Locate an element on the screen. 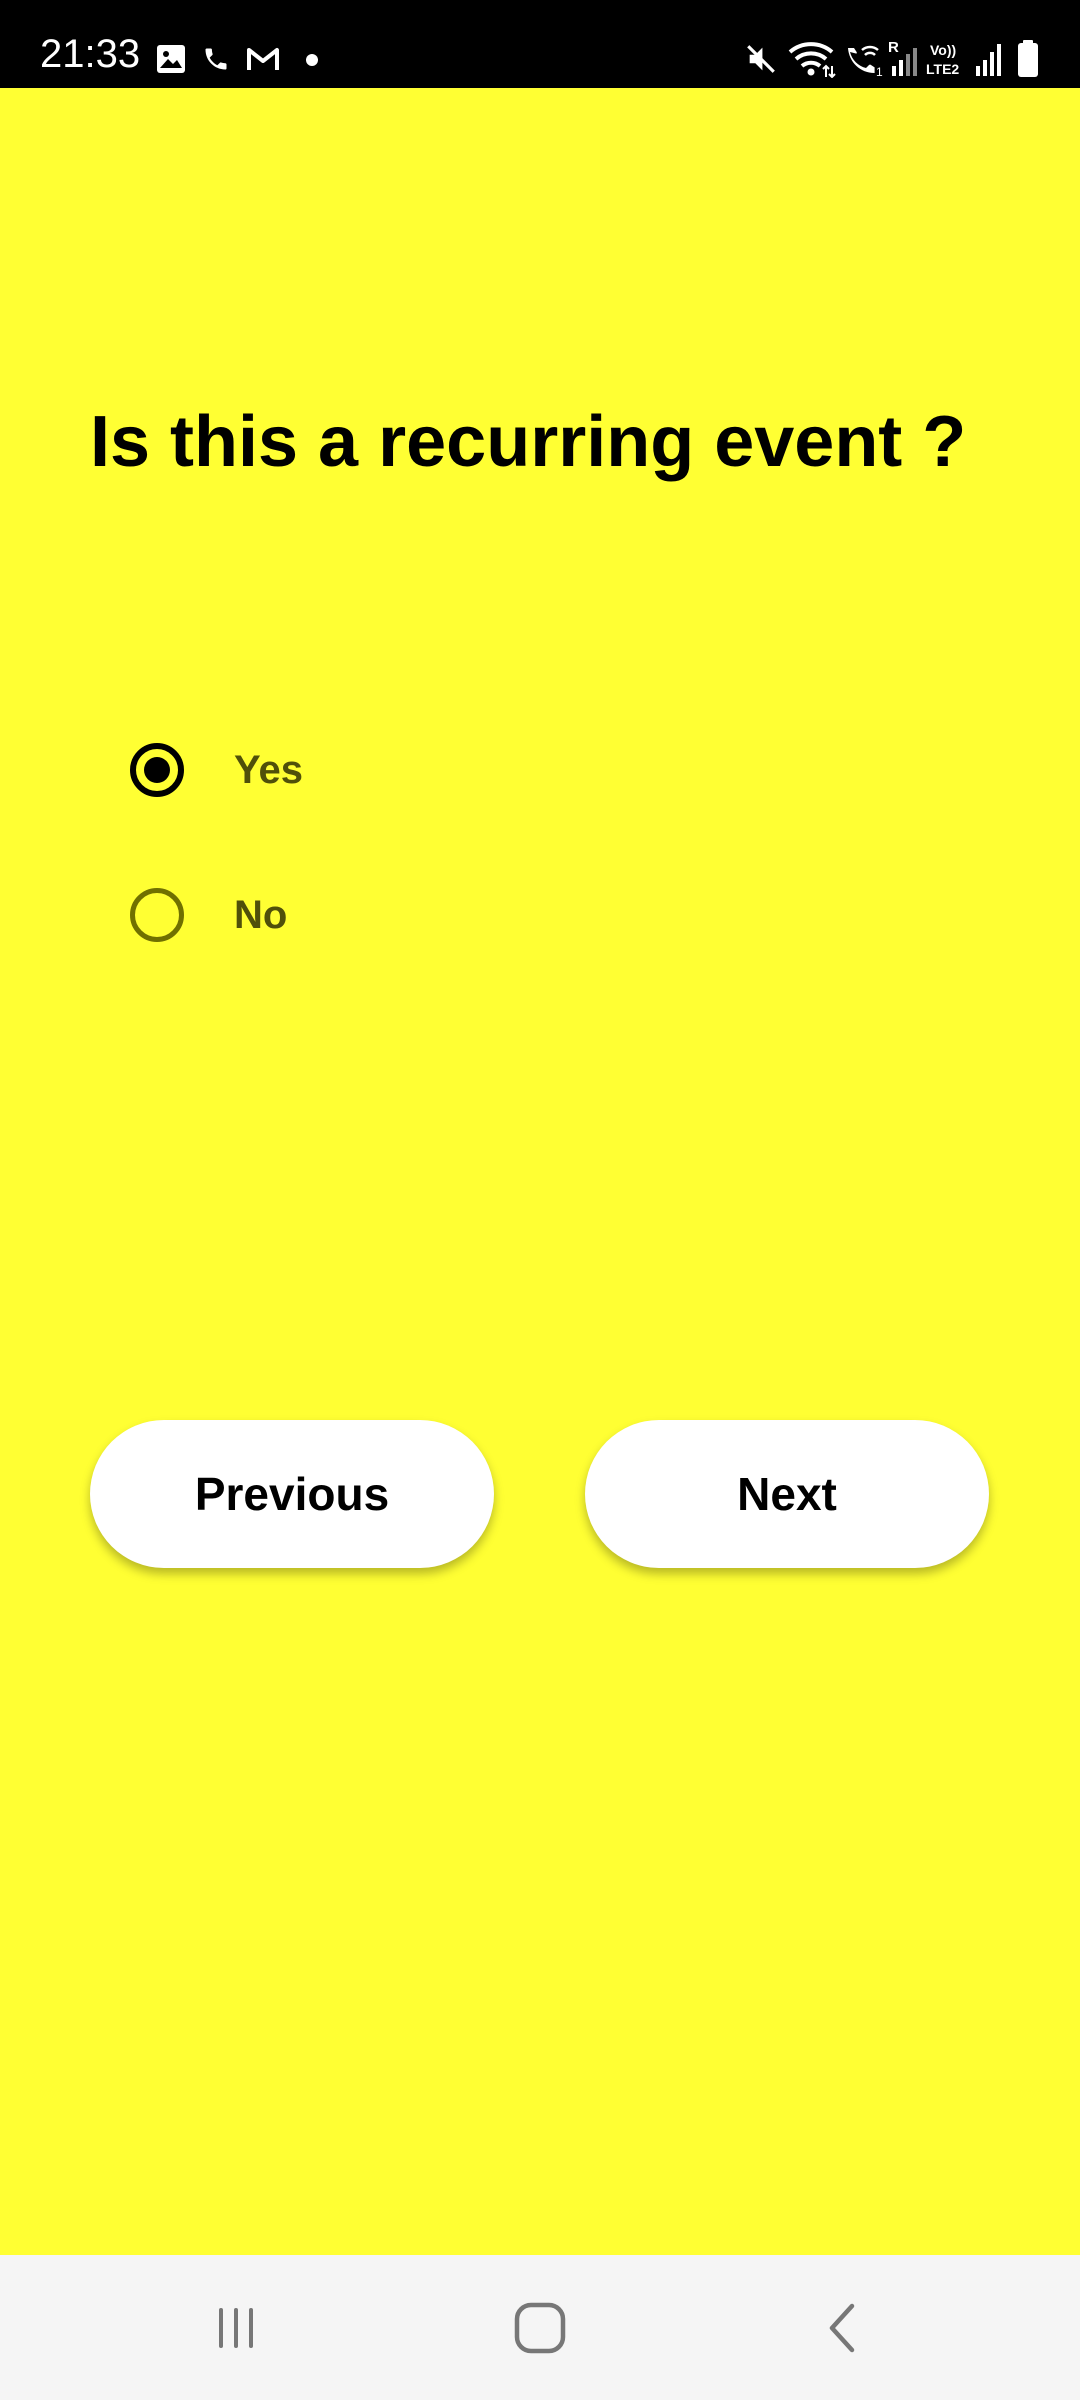 The image size is (1080, 2400). home-button is located at coordinates (540, 2327).